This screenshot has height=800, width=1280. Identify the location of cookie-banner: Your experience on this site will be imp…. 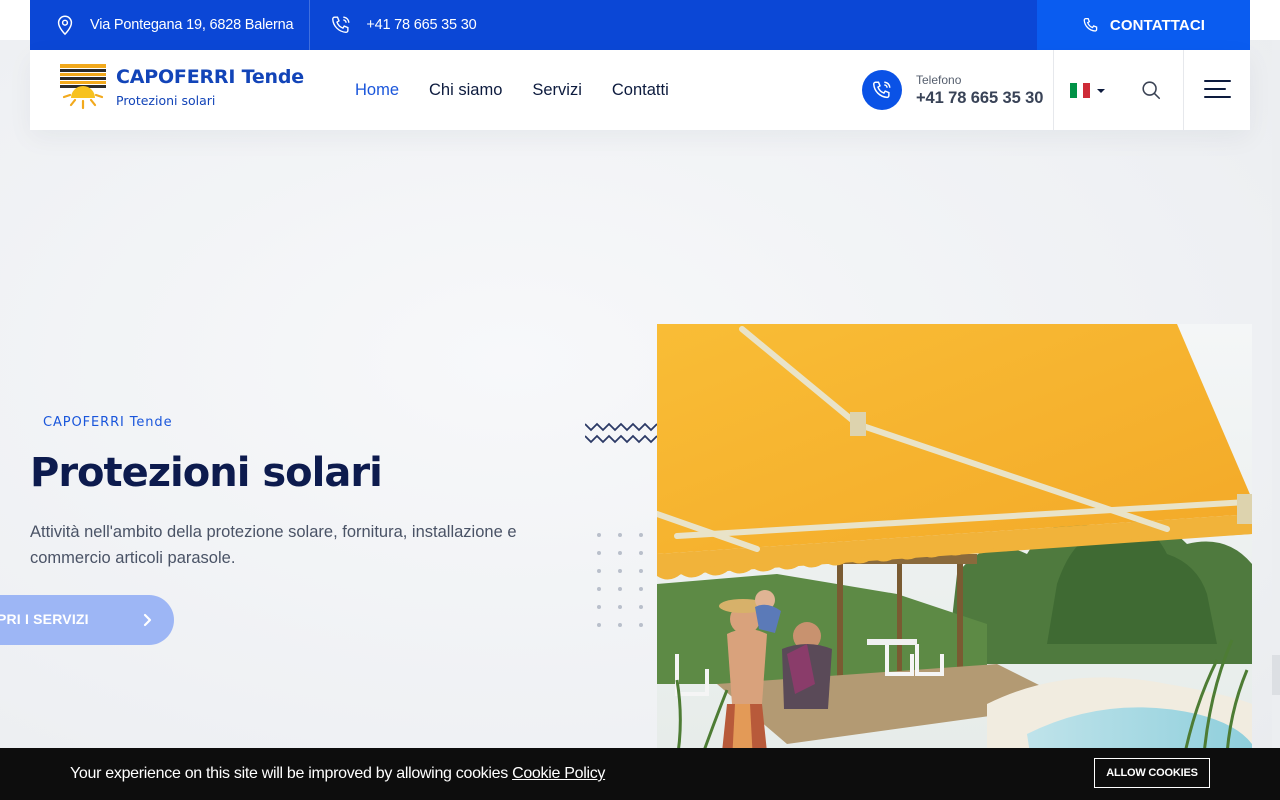
(640, 774).